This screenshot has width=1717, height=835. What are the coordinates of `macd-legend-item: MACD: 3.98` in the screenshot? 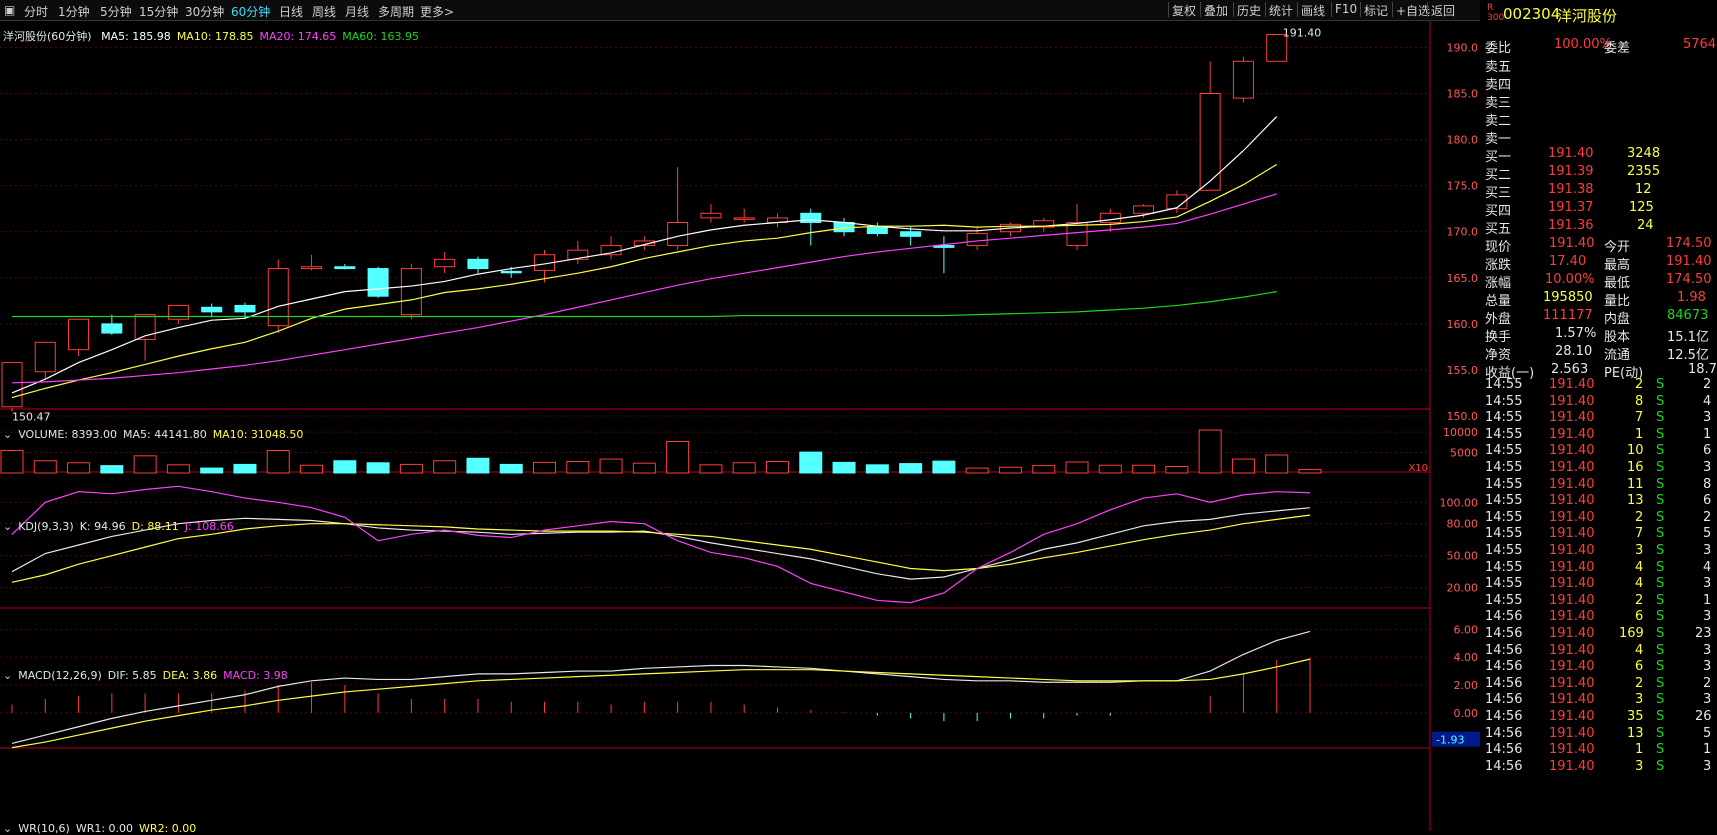 It's located at (255, 675).